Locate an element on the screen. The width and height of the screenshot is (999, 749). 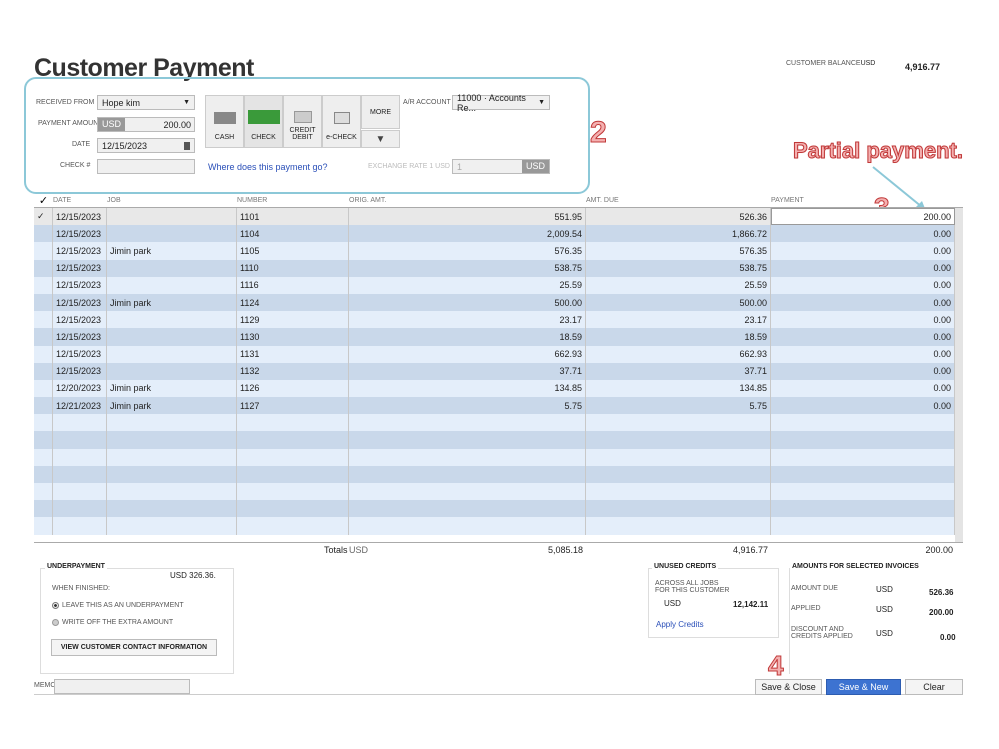
payment-method-echeck: e-CHECK is located at coordinates (341, 121).